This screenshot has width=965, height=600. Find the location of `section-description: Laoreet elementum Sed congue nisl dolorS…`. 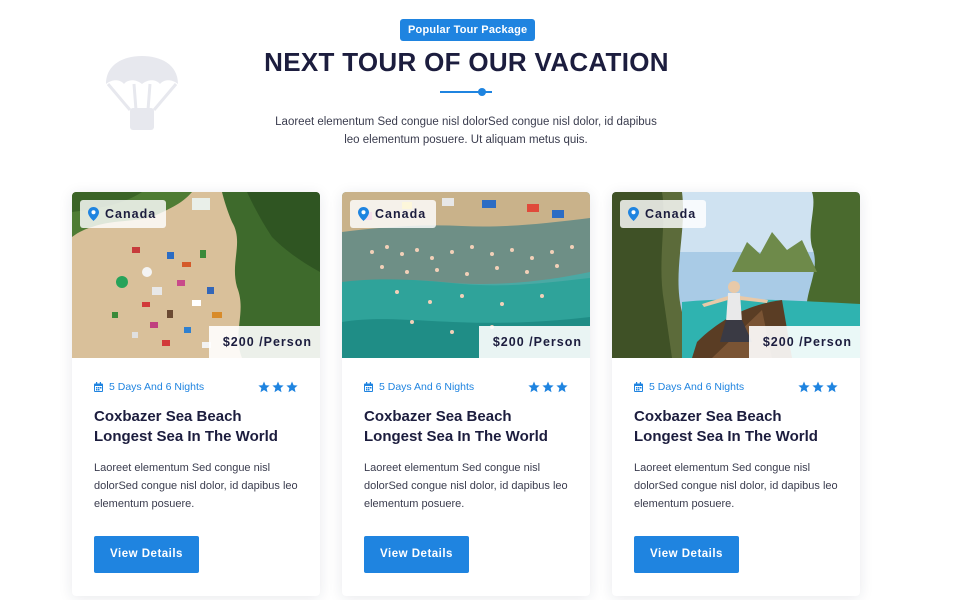

section-description: Laoreet elementum Sed congue nisl dolorS… is located at coordinates (466, 131).